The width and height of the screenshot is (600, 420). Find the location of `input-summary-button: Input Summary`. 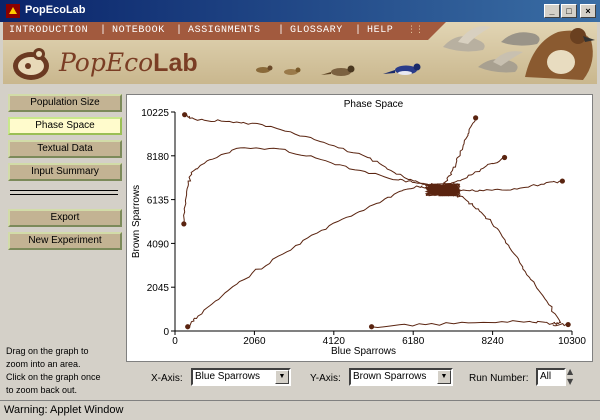

input-summary-button: Input Summary is located at coordinates (65, 172).